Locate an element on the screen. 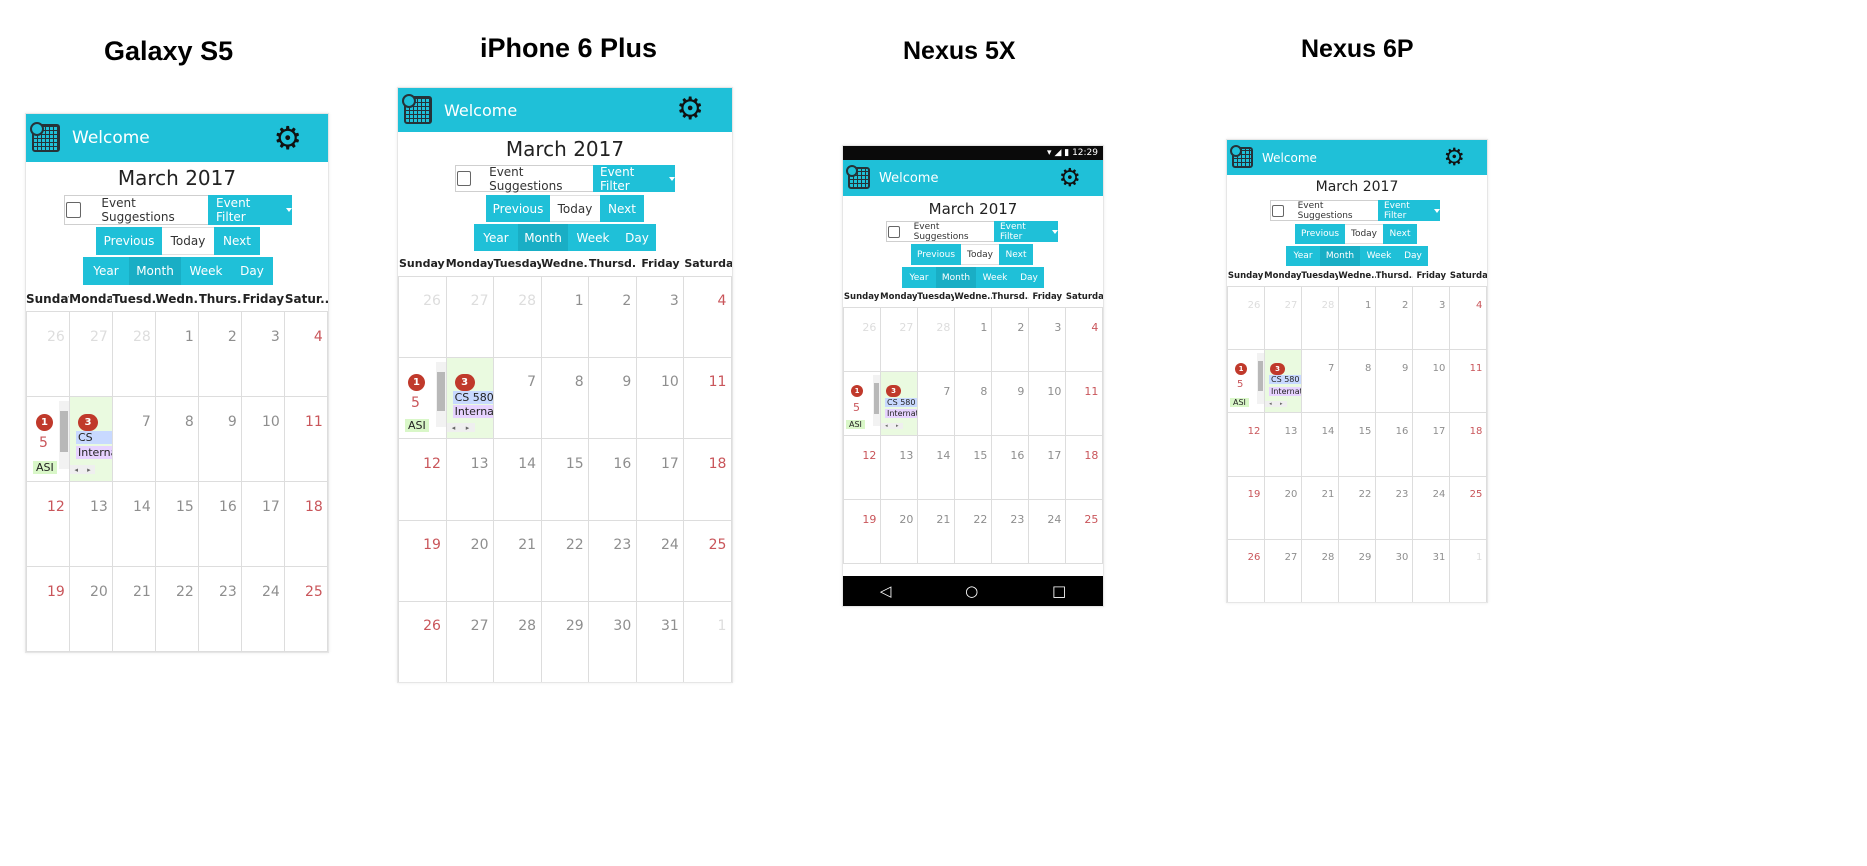 The width and height of the screenshot is (1867, 866). calendar-day-cell: 3CSInternat◂▸ is located at coordinates (91, 439).